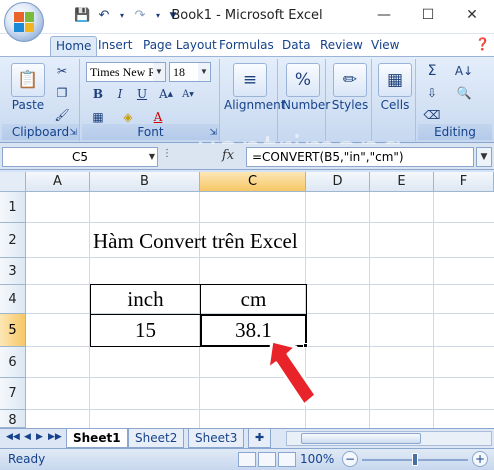 The height and width of the screenshot is (470, 494). What do you see at coordinates (395, 105) in the screenshot?
I see `cells-label: Cells` at bounding box center [395, 105].